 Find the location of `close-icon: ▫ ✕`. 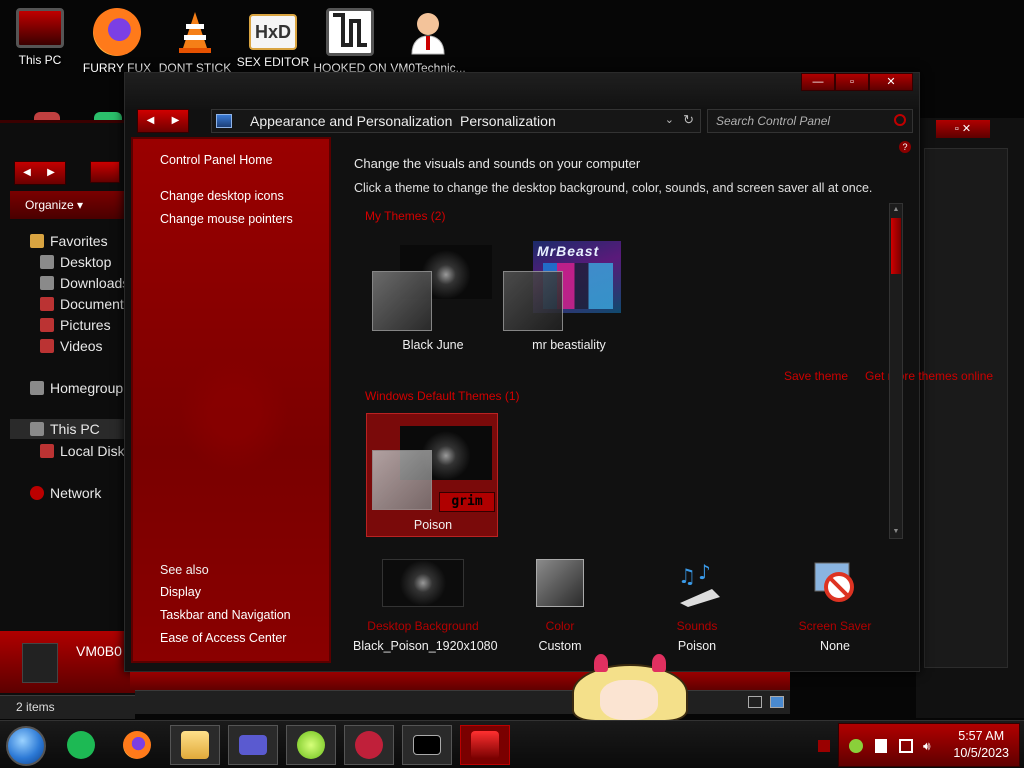

close-icon: ▫ ✕ is located at coordinates (963, 129).